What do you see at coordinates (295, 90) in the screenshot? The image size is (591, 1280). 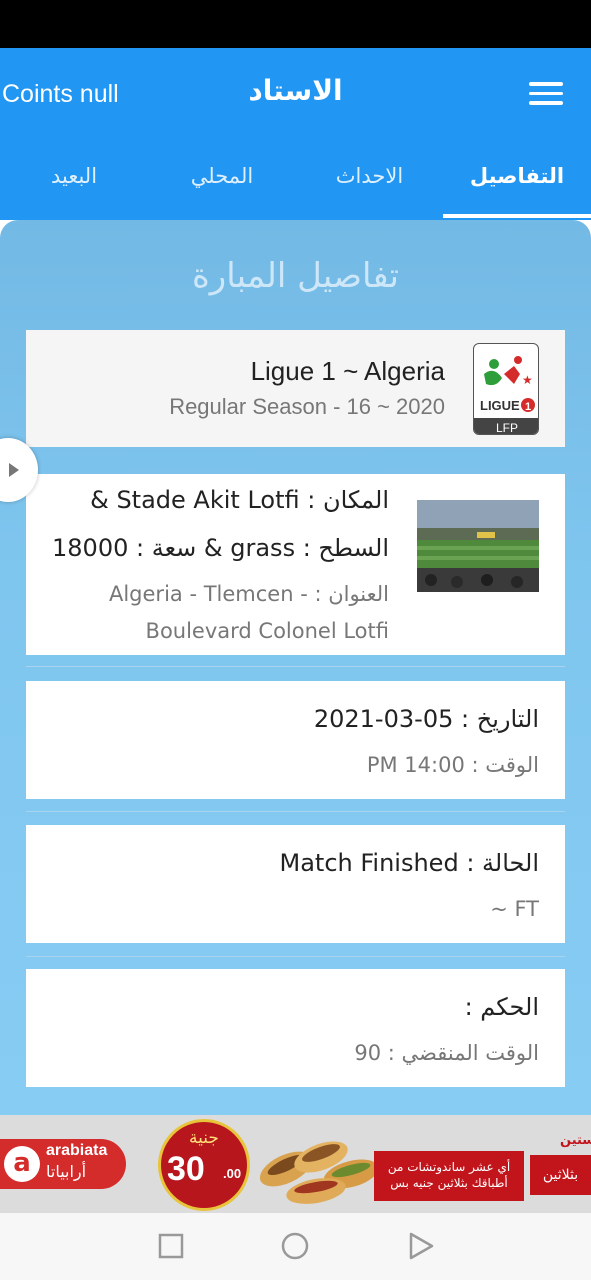 I see `app-title: الاستاد` at bounding box center [295, 90].